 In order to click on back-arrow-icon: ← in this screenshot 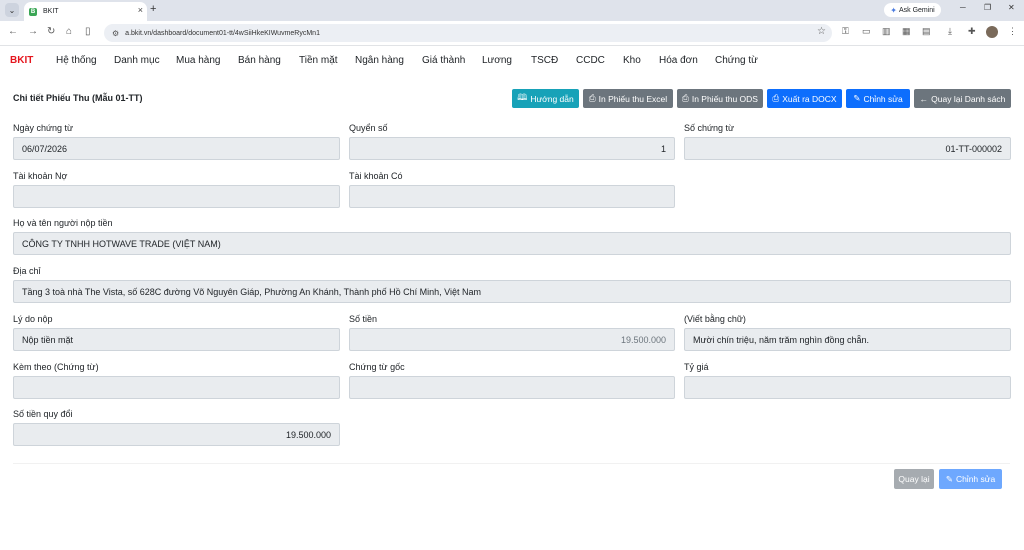, I will do `click(13, 31)`.